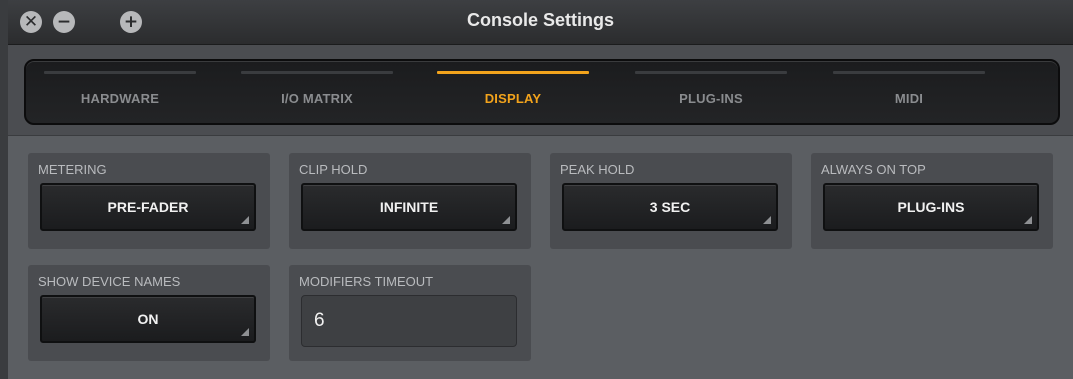  I want to click on peak-hold-group: PEAK HOLD 3 SEC, so click(671, 201).